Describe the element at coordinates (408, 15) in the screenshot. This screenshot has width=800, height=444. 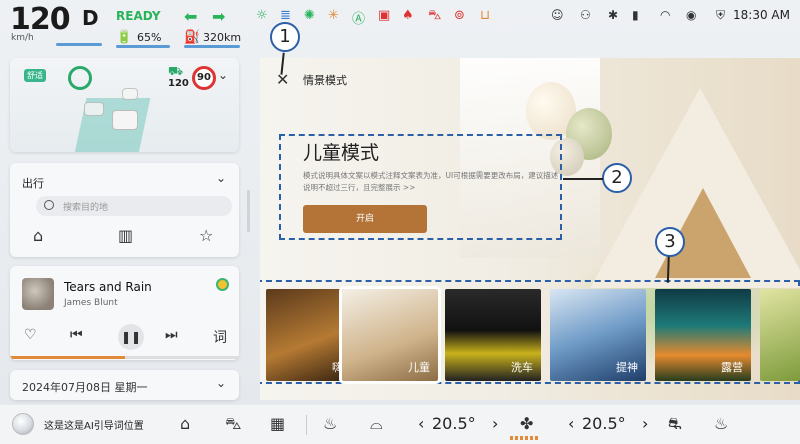
I see `seatbelt-icon: ♠` at that location.